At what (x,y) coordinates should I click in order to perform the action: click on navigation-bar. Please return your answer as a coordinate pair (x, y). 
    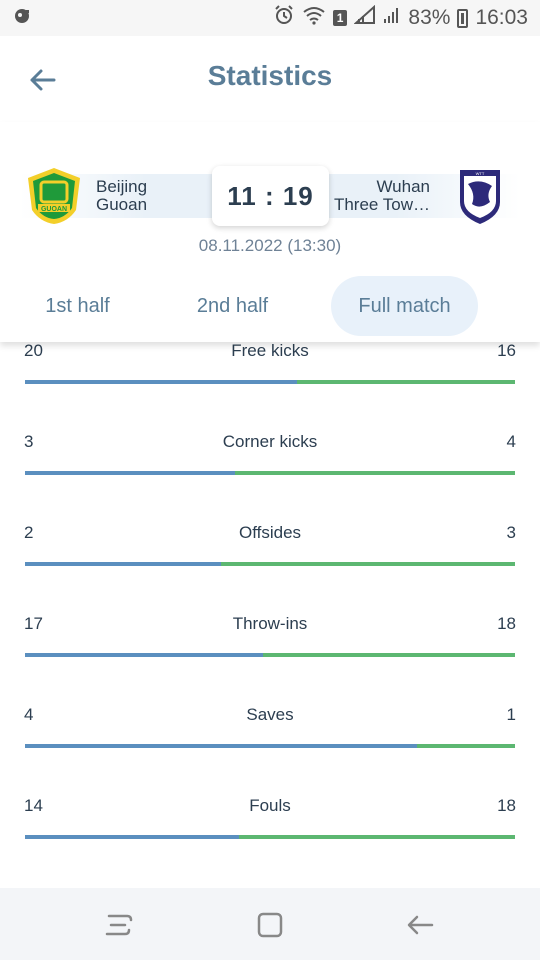
    Looking at the image, I should click on (270, 924).